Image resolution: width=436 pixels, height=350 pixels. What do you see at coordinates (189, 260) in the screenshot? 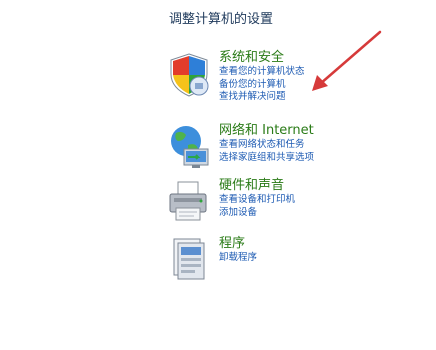
I see `programs-icon` at bounding box center [189, 260].